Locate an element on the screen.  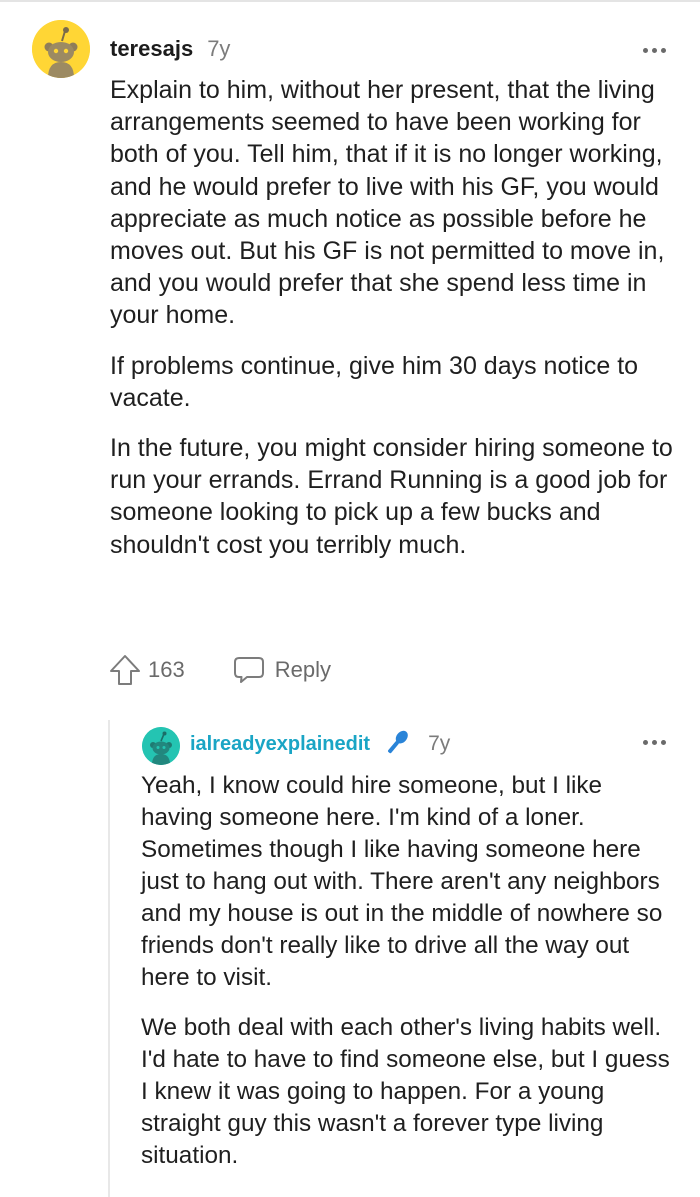
comment-header: ialreadyexplainedit 7y is located at coordinates (320, 744).